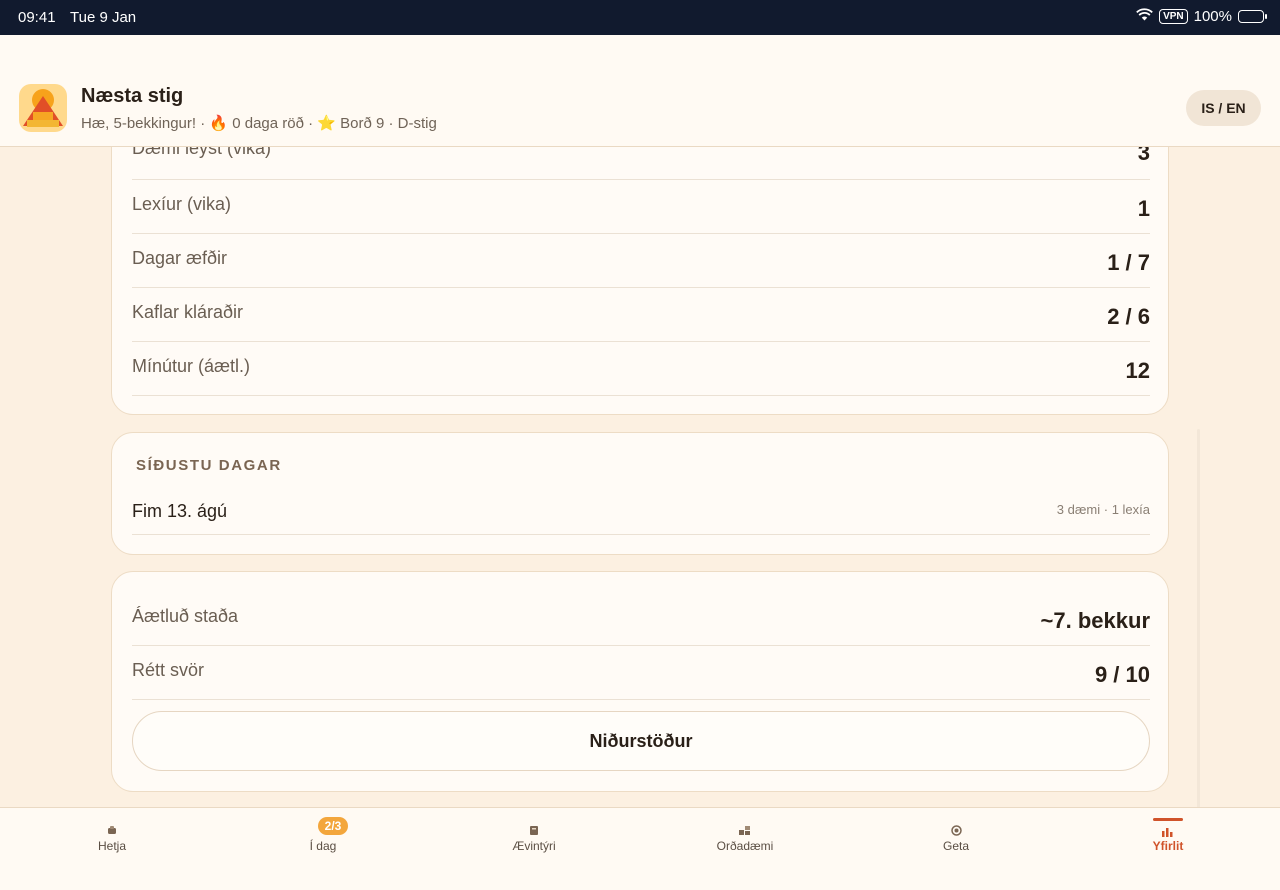 This screenshot has width=1280, height=890. I want to click on tab-label: Orðadæmi, so click(745, 846).